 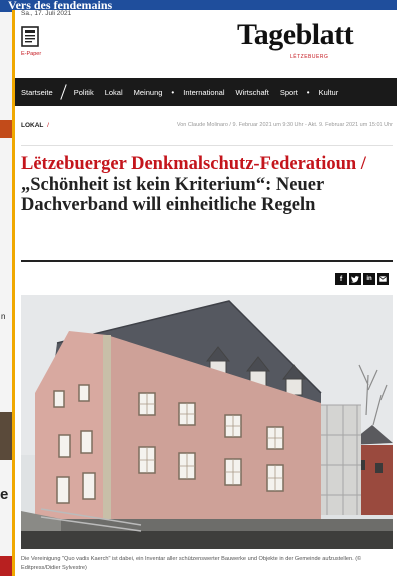 I want to click on current-date: Sa., 17. Juli 2021, so click(x=46, y=13).